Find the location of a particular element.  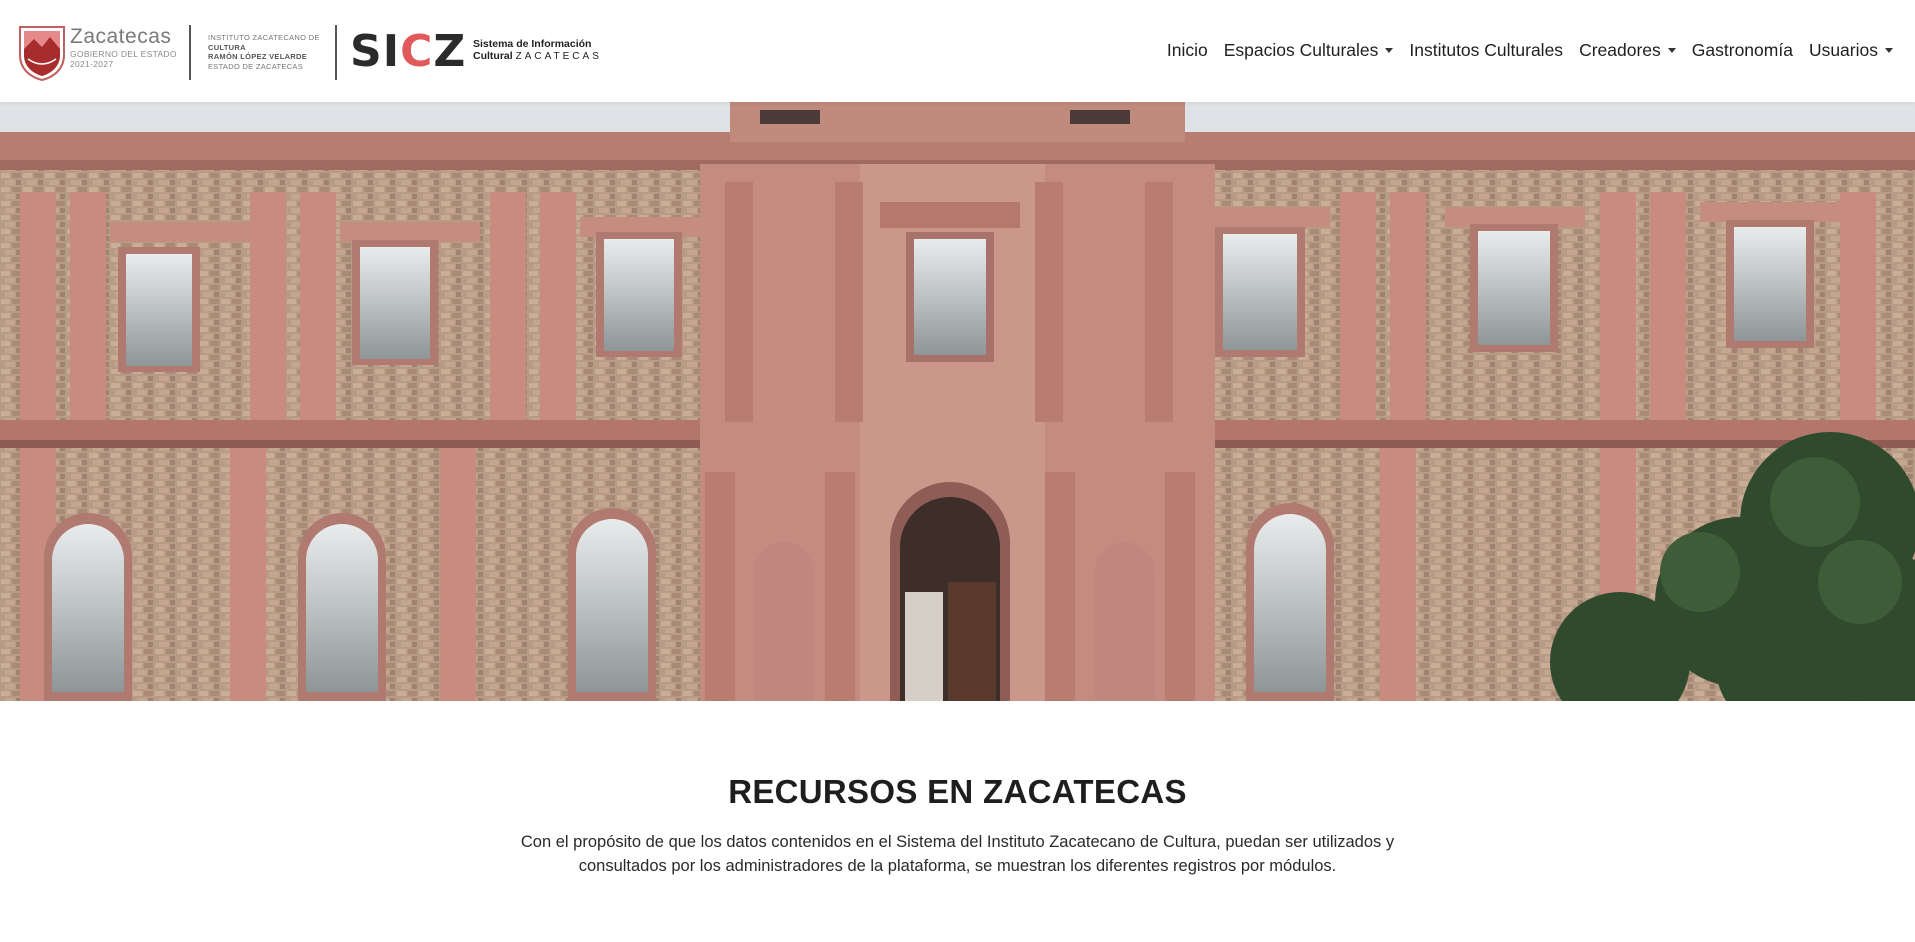

institute-line3: RAMÓN LÓPEZ VELARDE is located at coordinates (258, 56).